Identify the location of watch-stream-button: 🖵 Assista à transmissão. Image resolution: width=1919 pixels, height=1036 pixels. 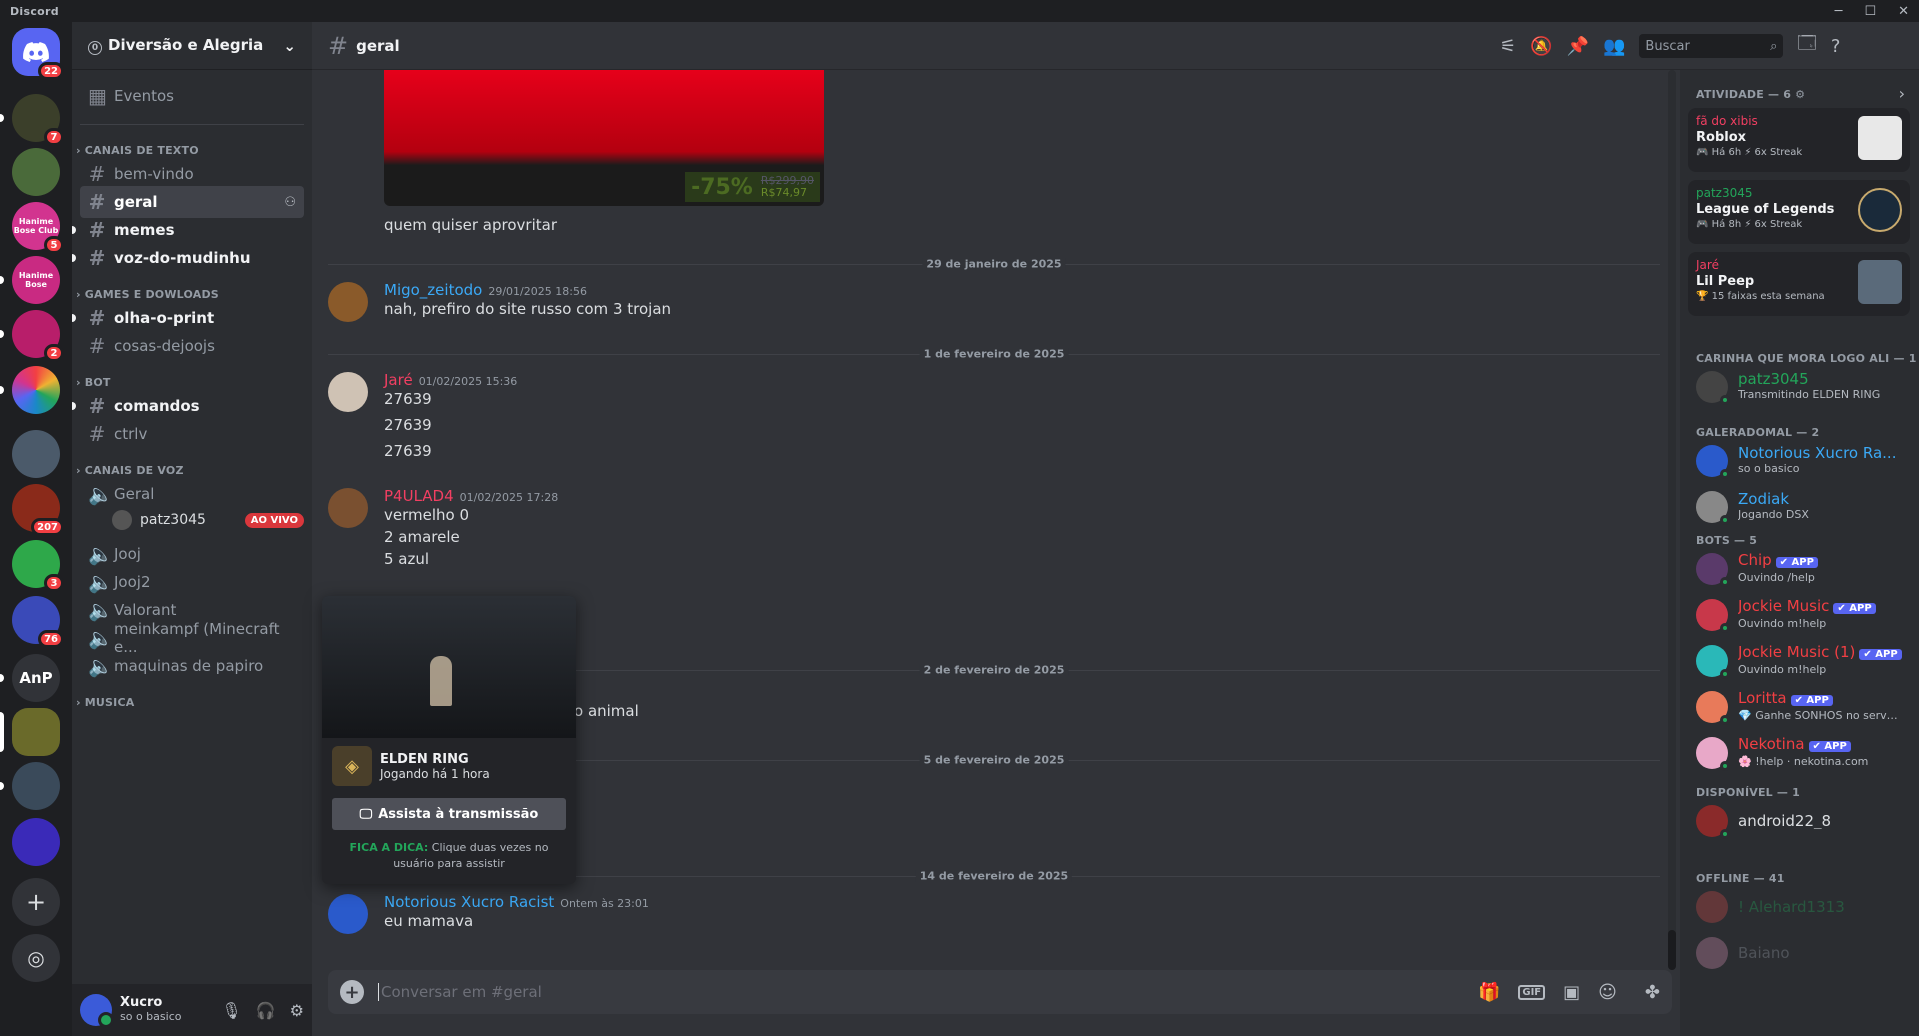
(449, 814).